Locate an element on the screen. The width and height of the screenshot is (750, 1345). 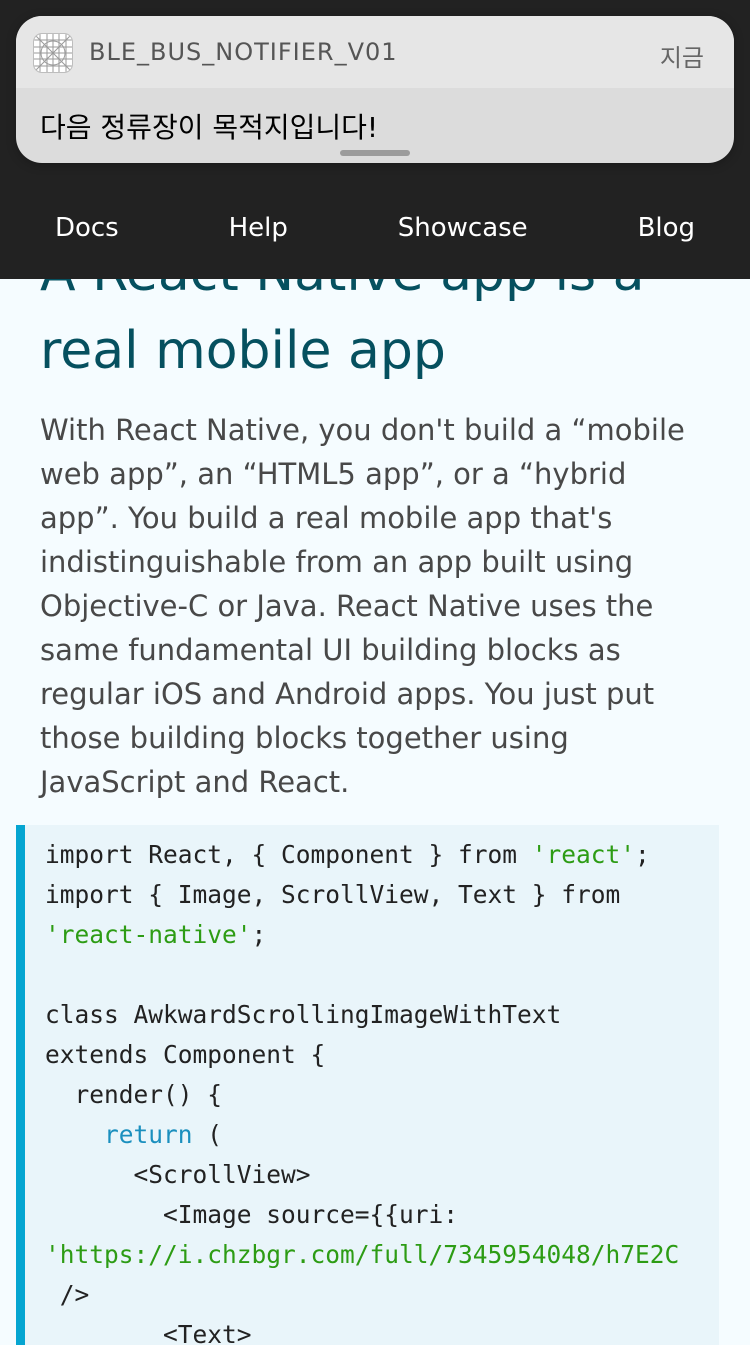
code-line: <Text> is located at coordinates (148, 1332).